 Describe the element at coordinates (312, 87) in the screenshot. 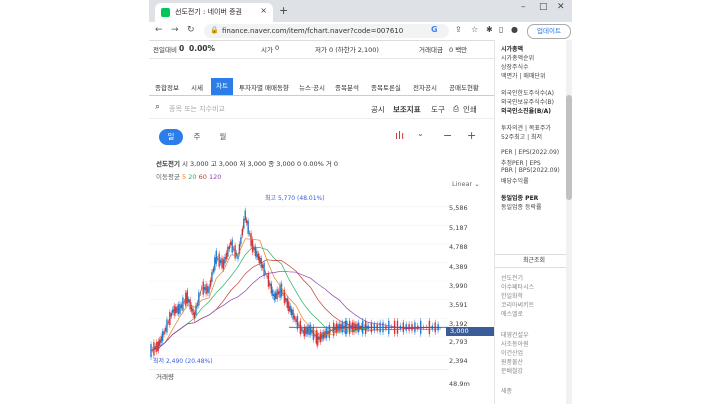

I see `menu-item: 뉴스·공시` at that location.